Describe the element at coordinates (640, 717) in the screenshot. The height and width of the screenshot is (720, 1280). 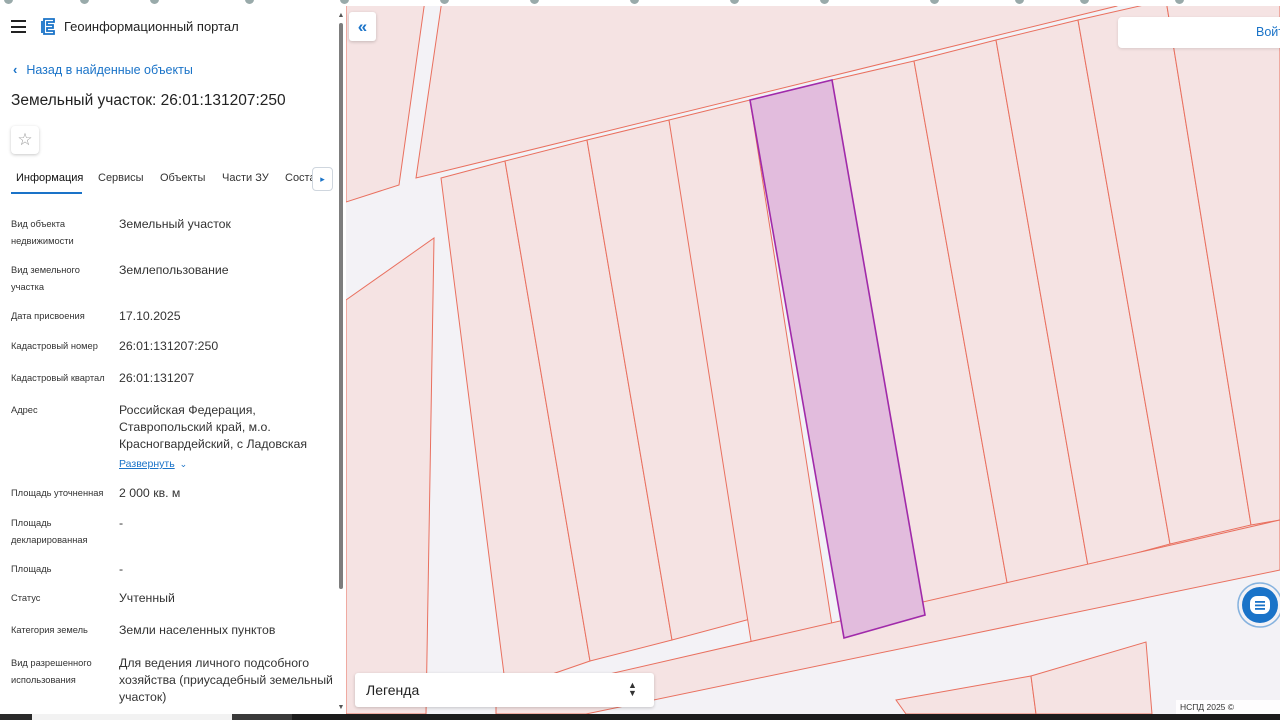
I see `os-taskbar` at that location.